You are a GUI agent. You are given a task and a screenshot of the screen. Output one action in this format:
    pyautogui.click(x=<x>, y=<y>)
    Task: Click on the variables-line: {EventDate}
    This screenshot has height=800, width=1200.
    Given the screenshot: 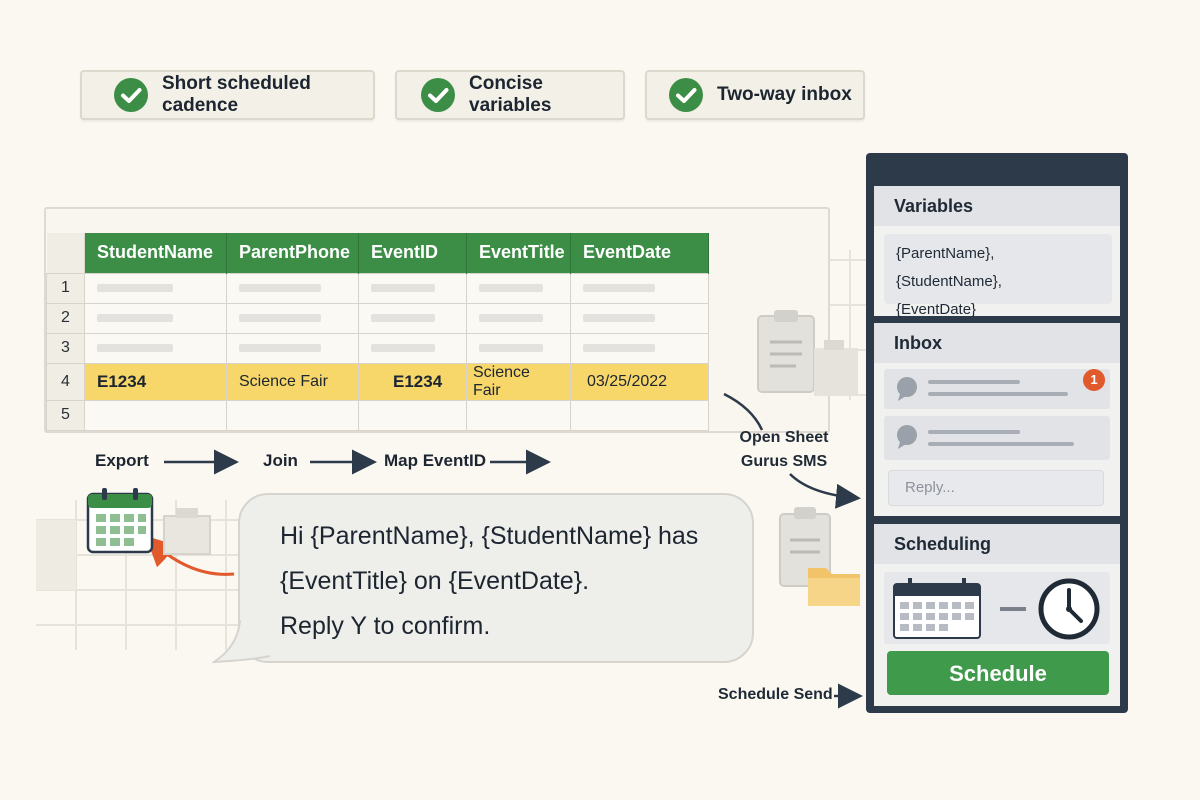 What is the action you would take?
    pyautogui.click(x=936, y=309)
    